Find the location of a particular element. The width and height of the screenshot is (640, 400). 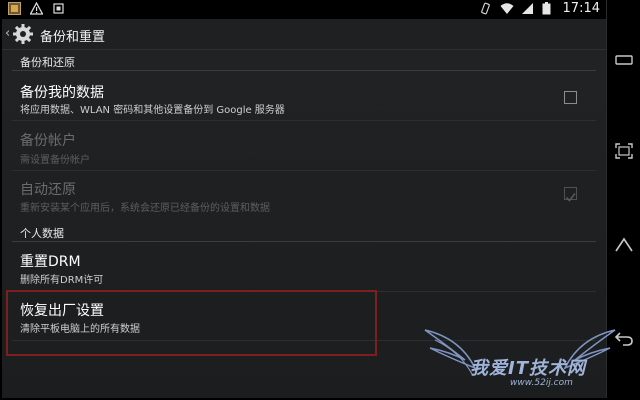

section-header-personal: 个人数据 is located at coordinates (42, 233).